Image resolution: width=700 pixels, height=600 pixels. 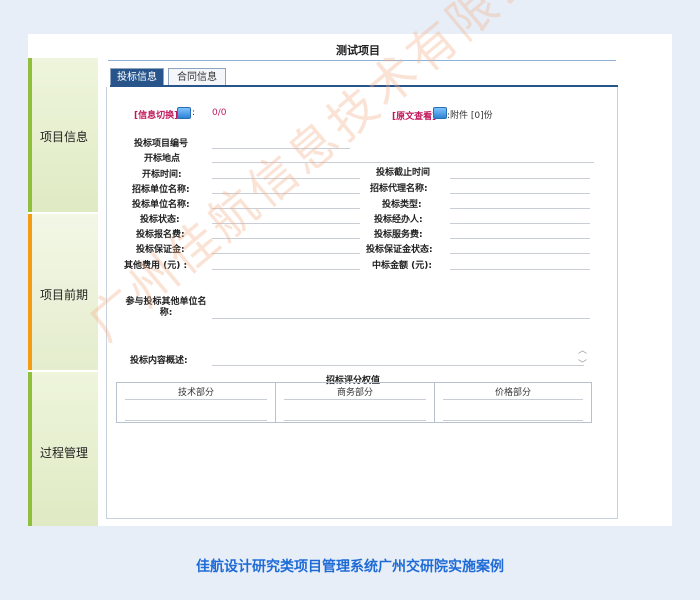 What do you see at coordinates (512, 393) in the screenshot?
I see `score-col-header: 价格部分` at bounding box center [512, 393].